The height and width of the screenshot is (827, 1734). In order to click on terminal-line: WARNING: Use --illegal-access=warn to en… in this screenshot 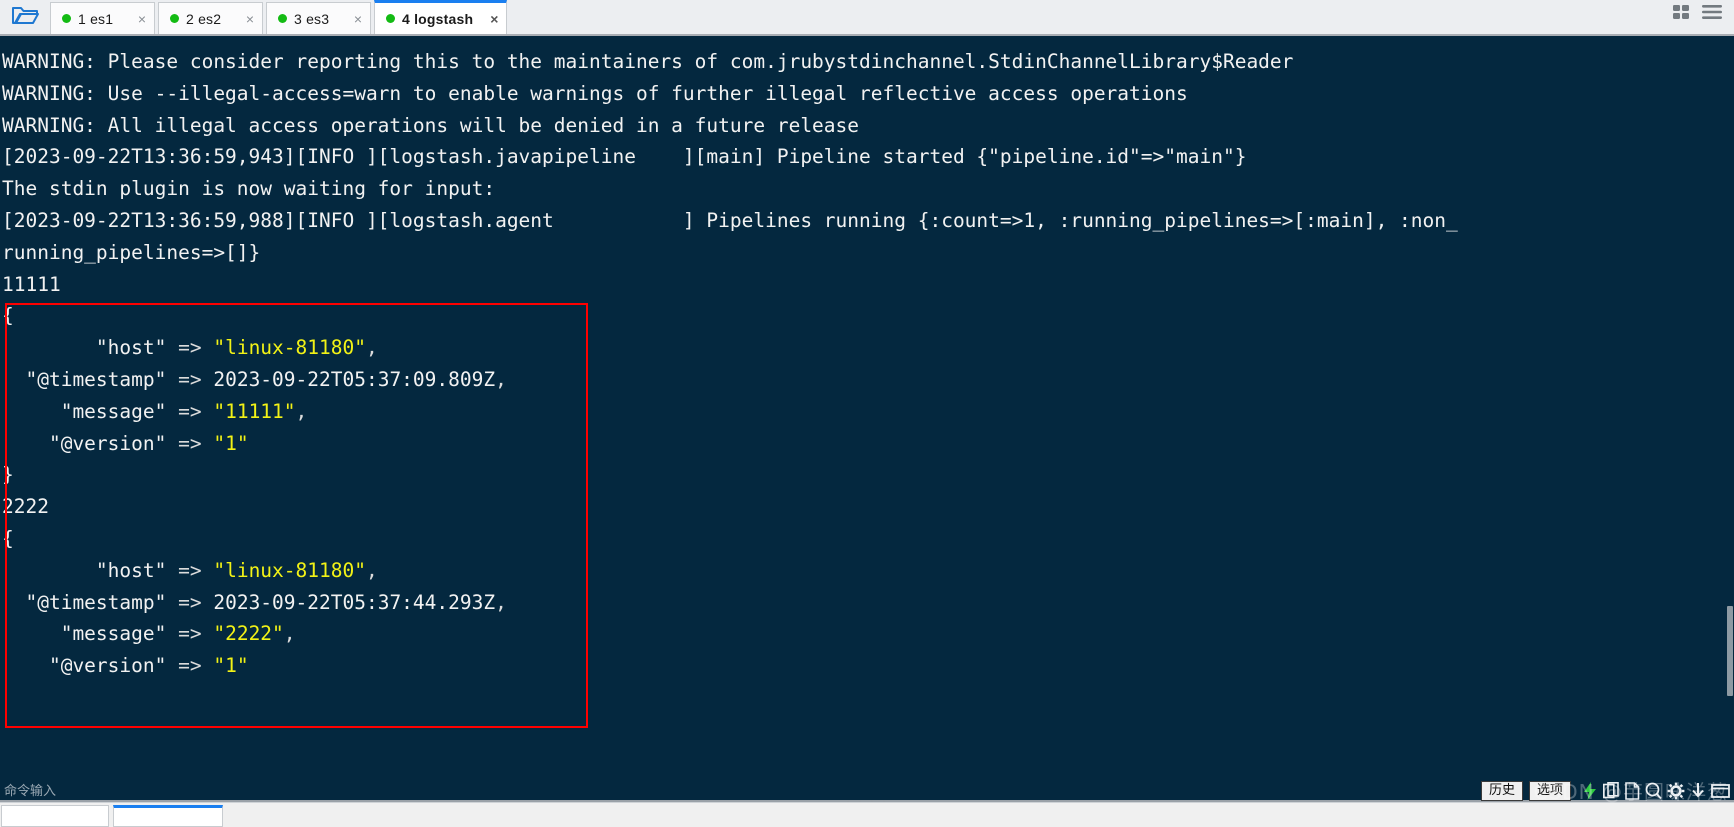, I will do `click(595, 93)`.